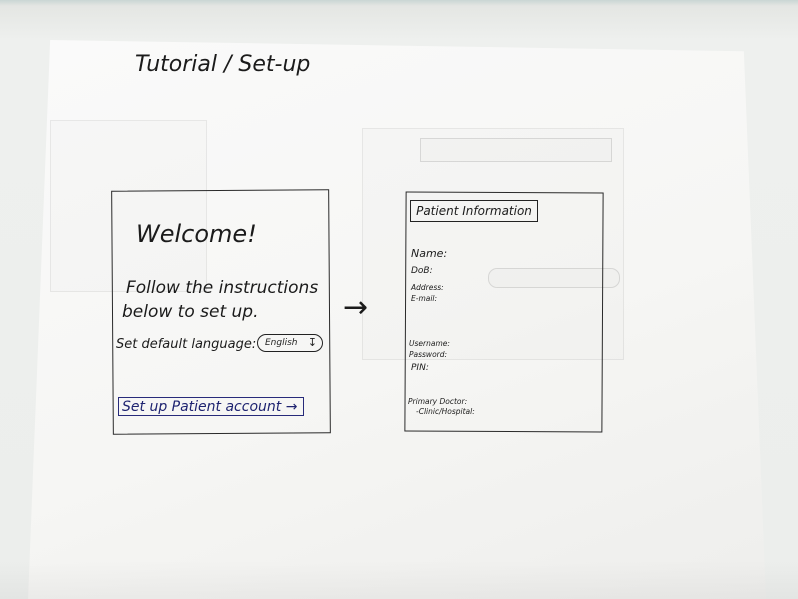 This screenshot has height=599, width=798. Describe the element at coordinates (445, 411) in the screenshot. I see `clinic-hospital-field-label: -Clinic/Hospital:` at that location.